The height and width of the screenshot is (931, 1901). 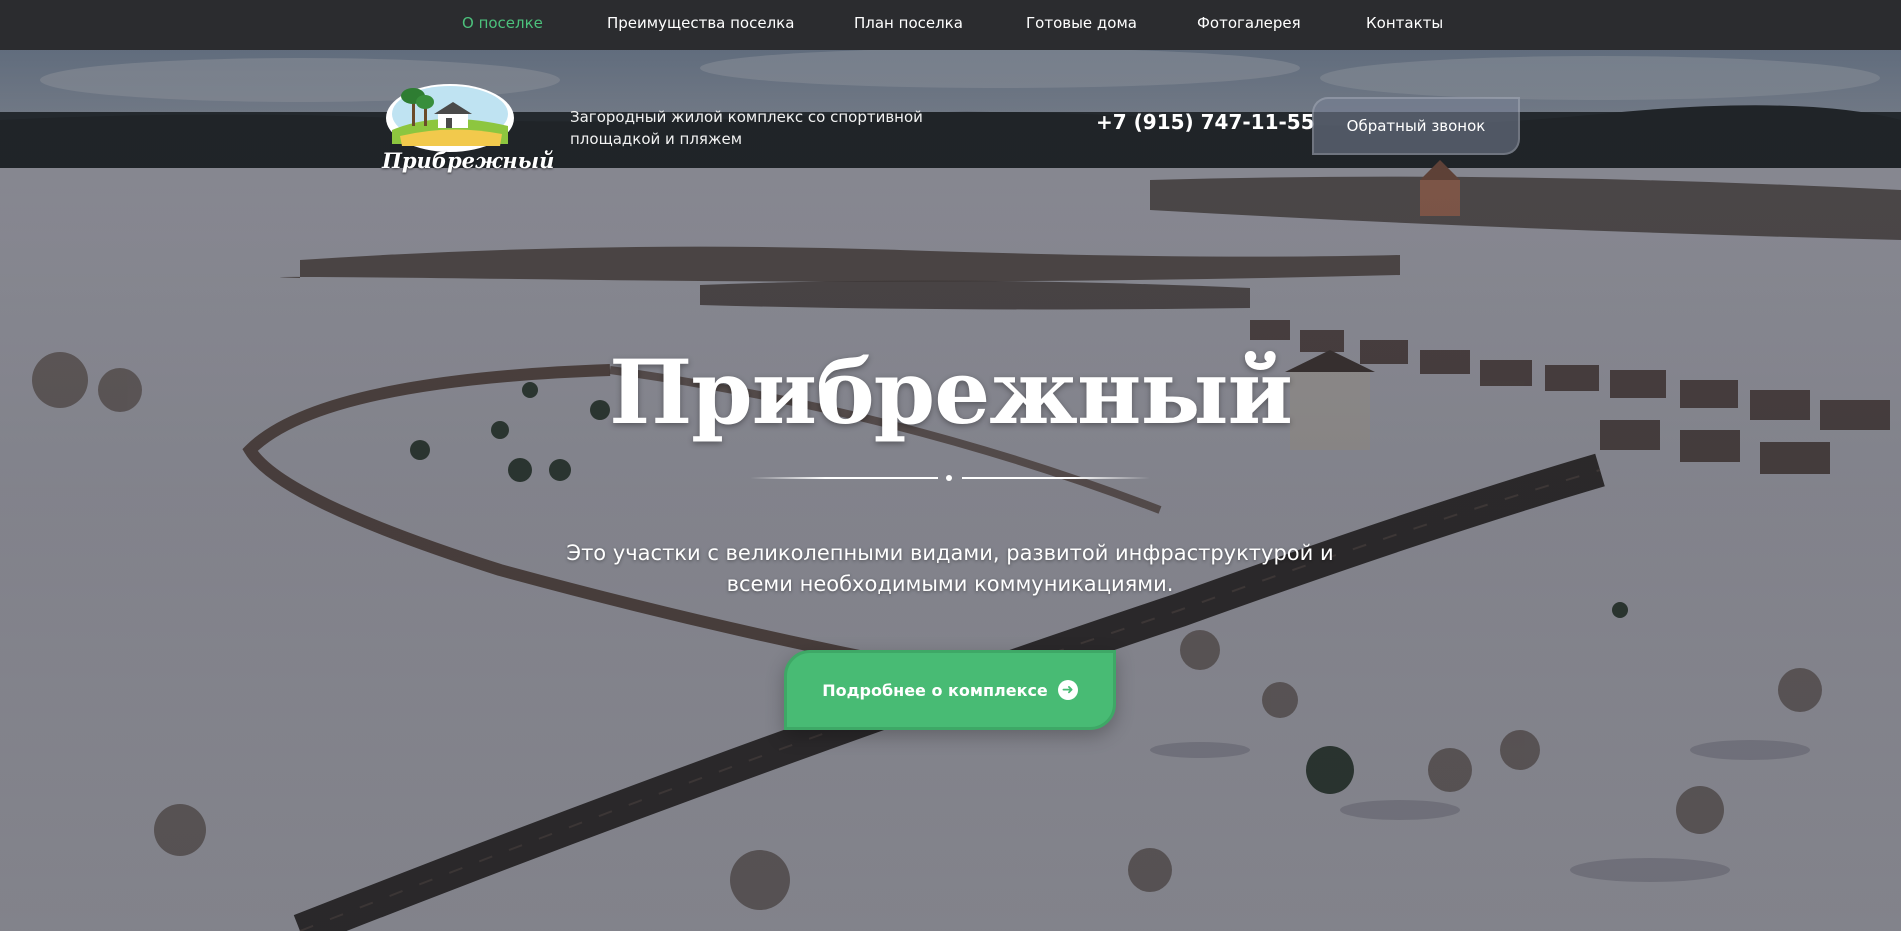 I want to click on nav-item-about: О поселке, so click(x=502, y=25).